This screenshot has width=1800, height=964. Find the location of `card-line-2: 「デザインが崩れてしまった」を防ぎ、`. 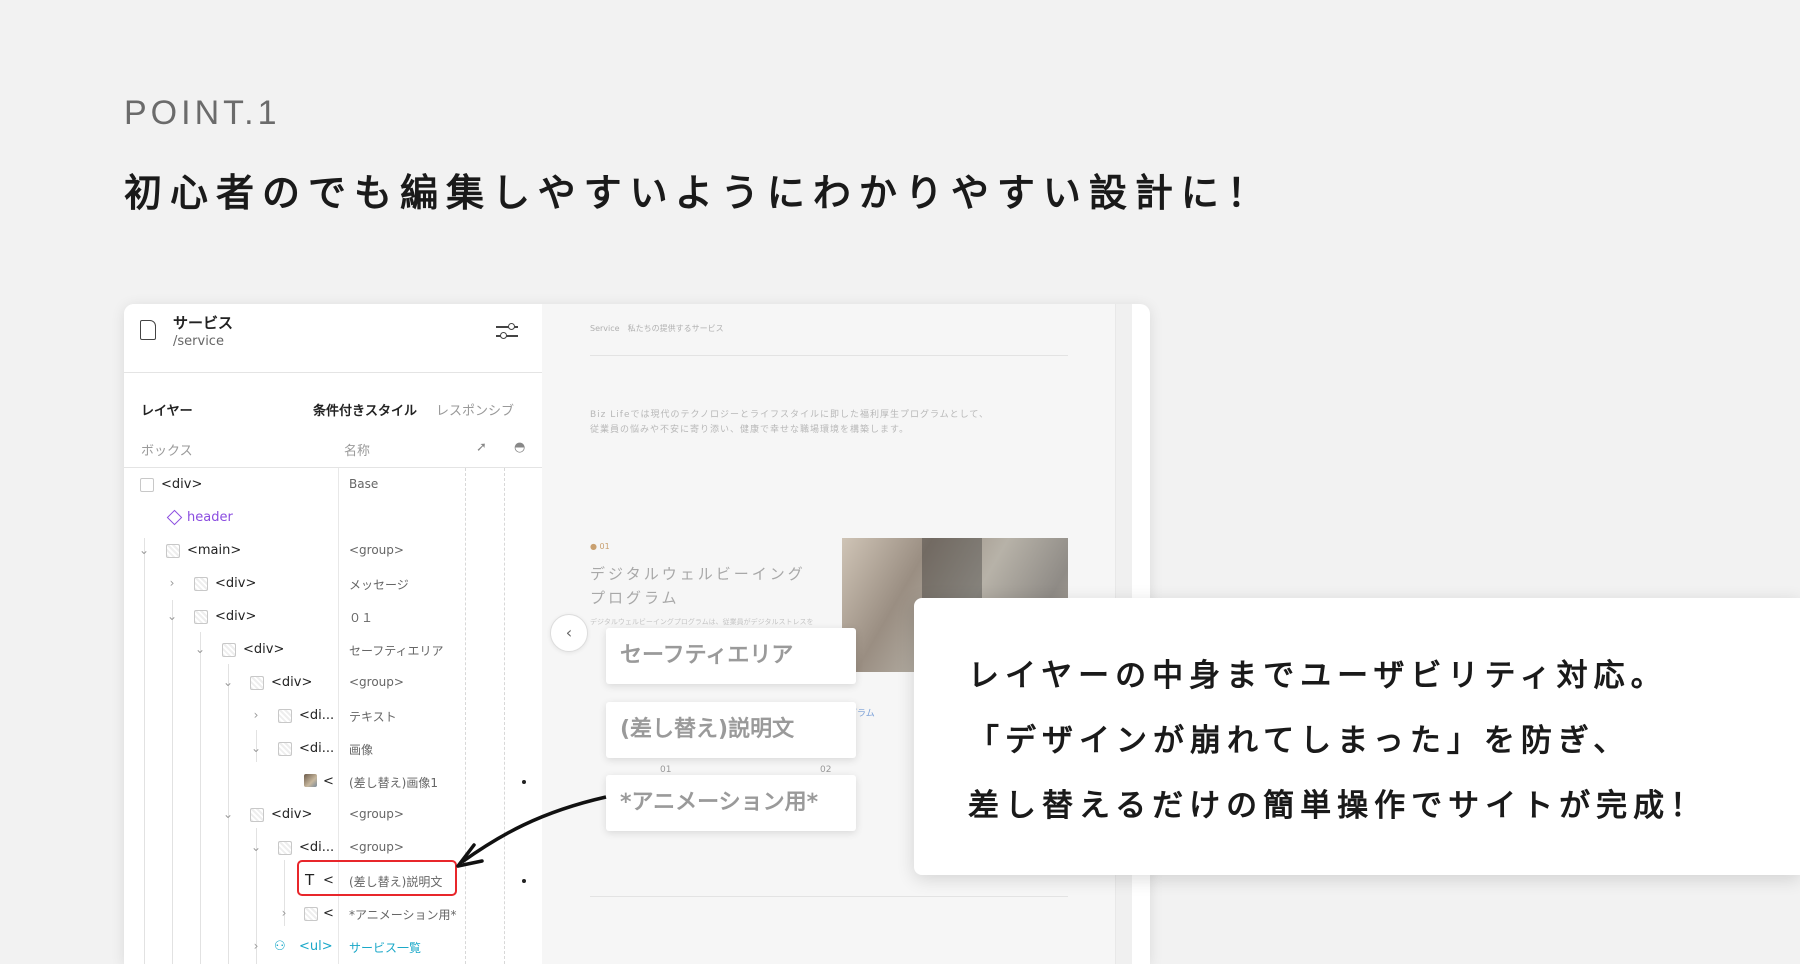

card-line-2: 「デザインが崩れてしまった」を防ぎ、 is located at coordinates (1299, 741).